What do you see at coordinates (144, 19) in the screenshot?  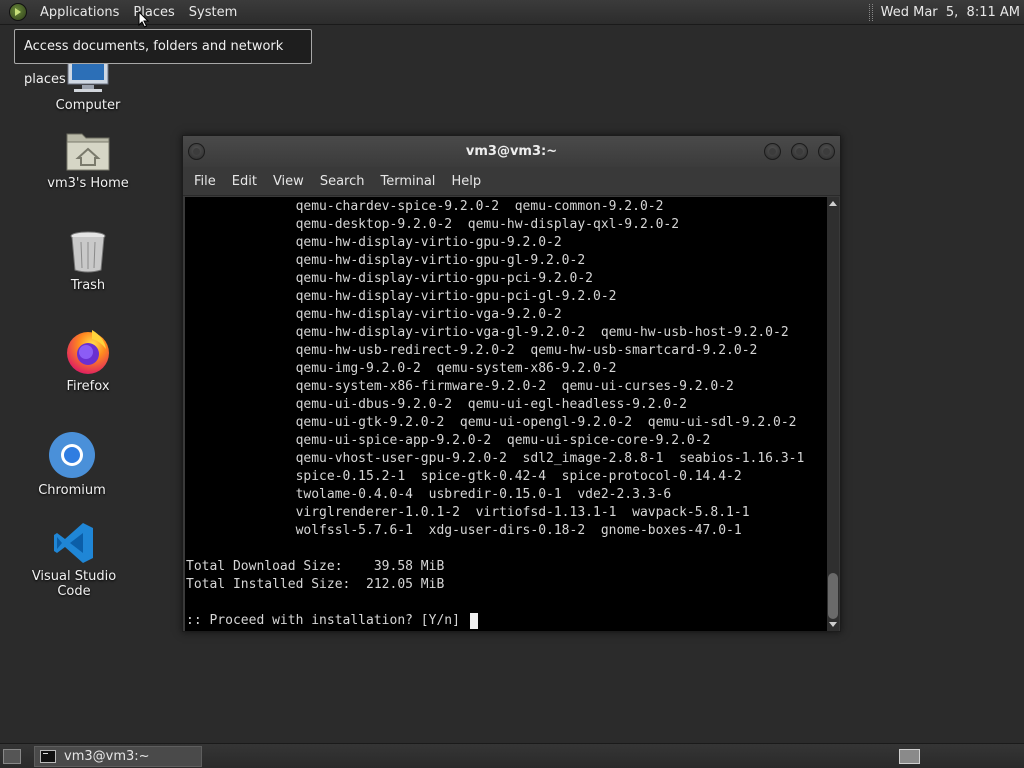 I see `mouse-pointer-icon` at bounding box center [144, 19].